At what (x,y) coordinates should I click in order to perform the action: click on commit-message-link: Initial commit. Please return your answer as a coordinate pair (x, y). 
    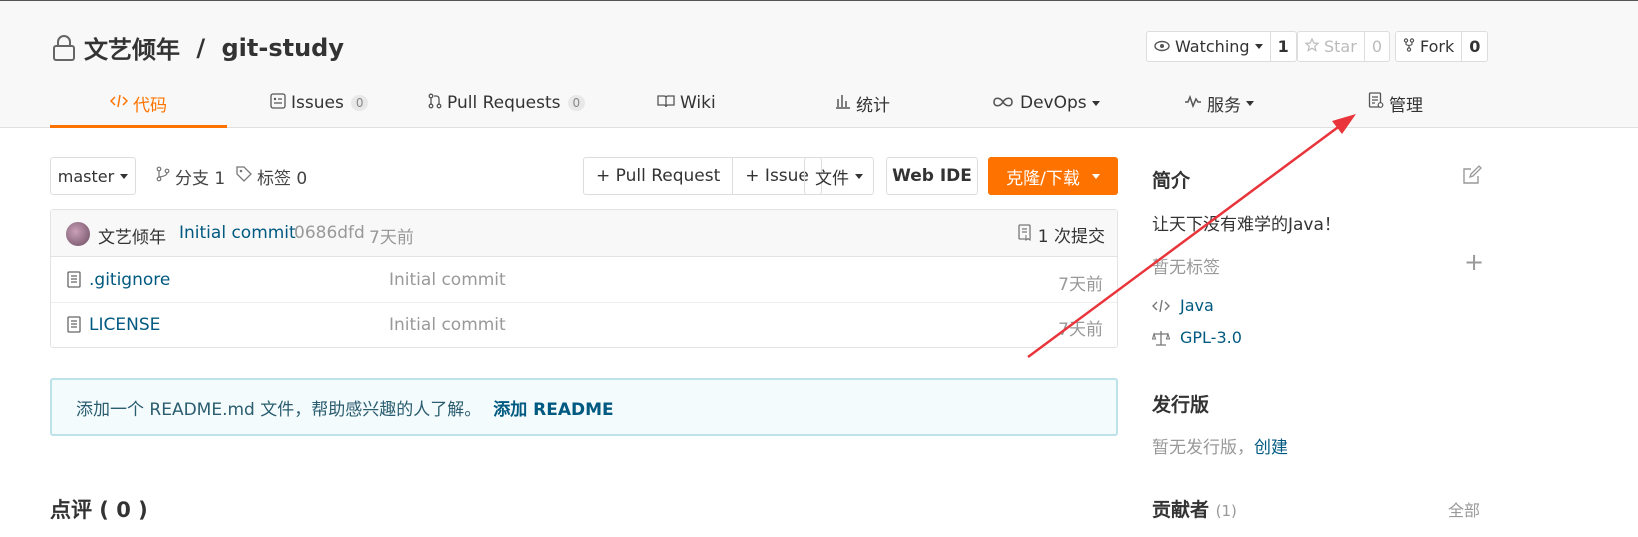
    Looking at the image, I should click on (237, 233).